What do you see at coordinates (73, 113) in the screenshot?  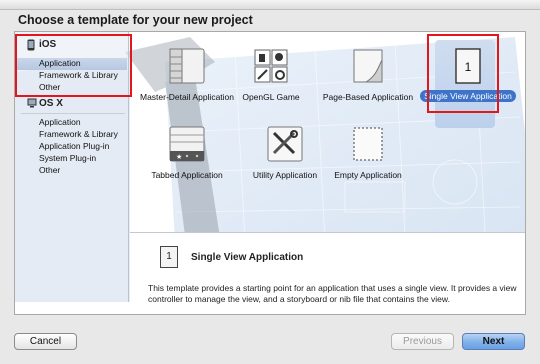 I see `sidebar-divider` at bounding box center [73, 113].